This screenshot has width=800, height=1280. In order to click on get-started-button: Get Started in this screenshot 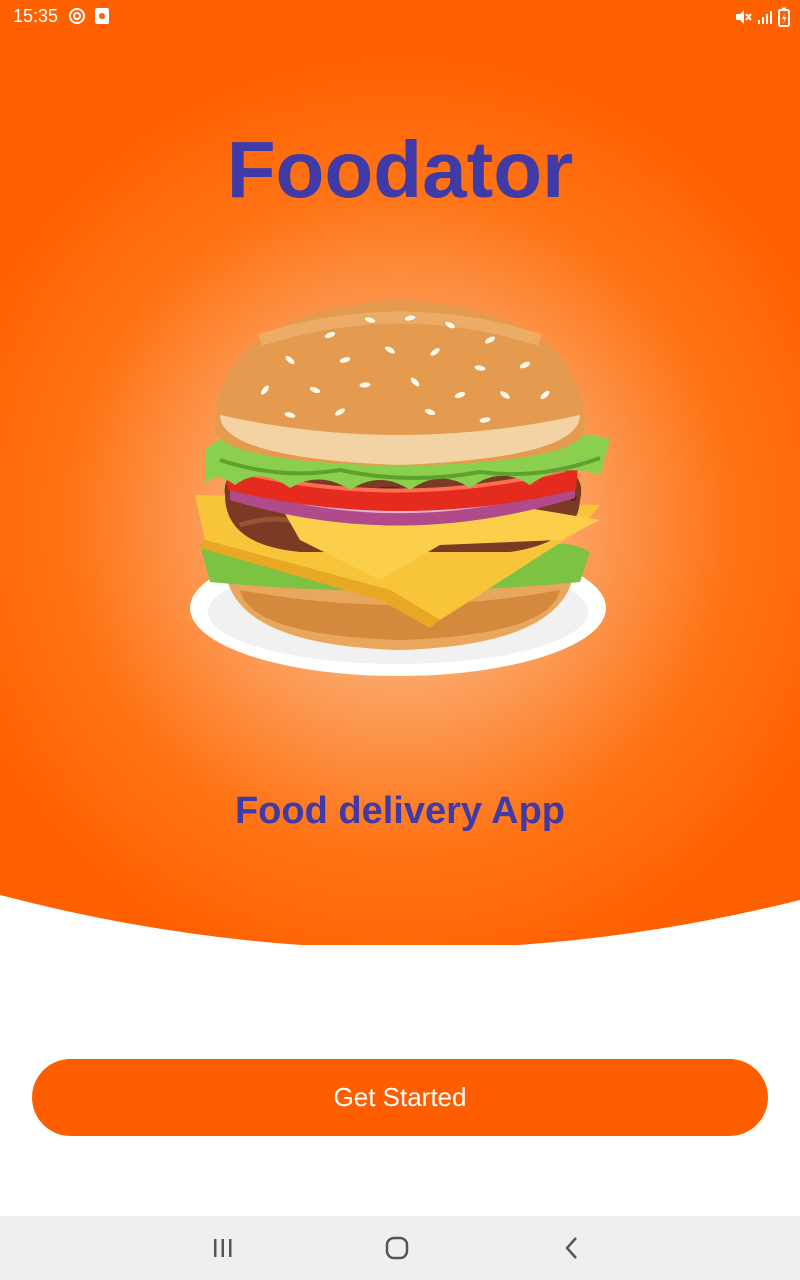, I will do `click(400, 1097)`.